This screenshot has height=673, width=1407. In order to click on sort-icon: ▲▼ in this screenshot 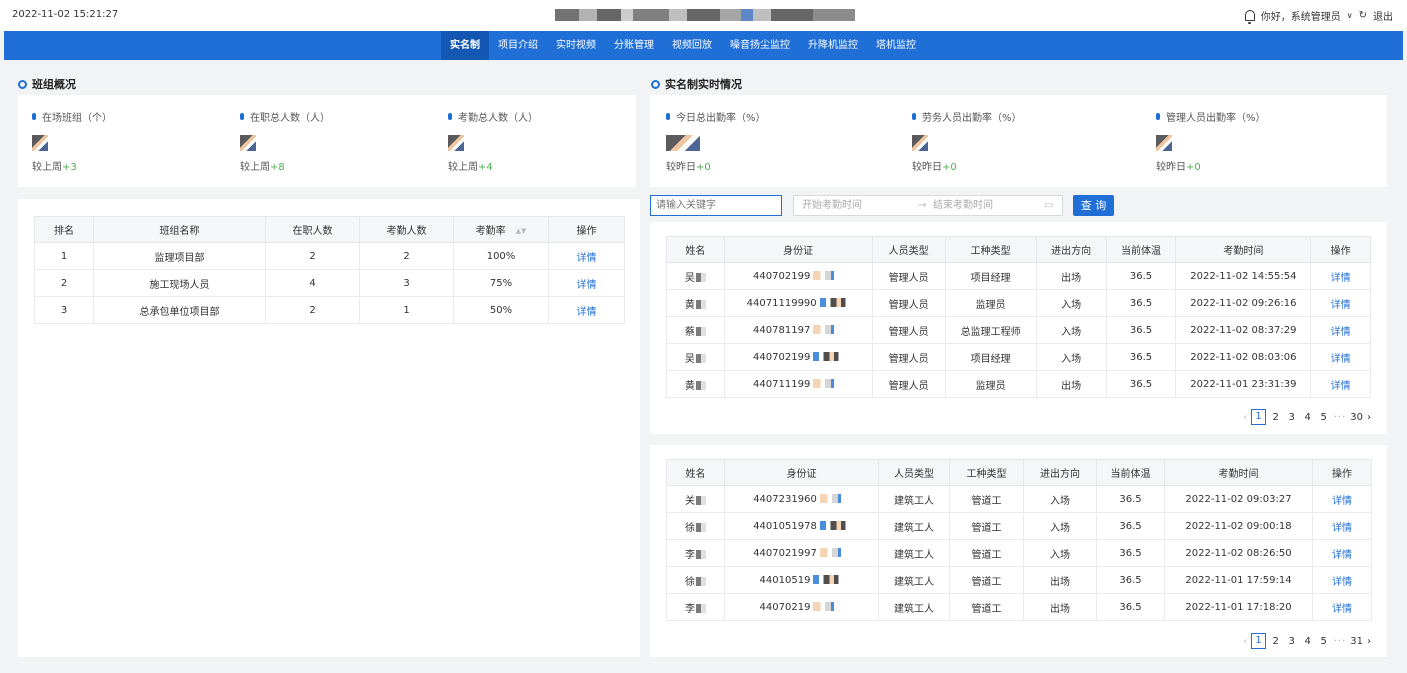, I will do `click(521, 231)`.